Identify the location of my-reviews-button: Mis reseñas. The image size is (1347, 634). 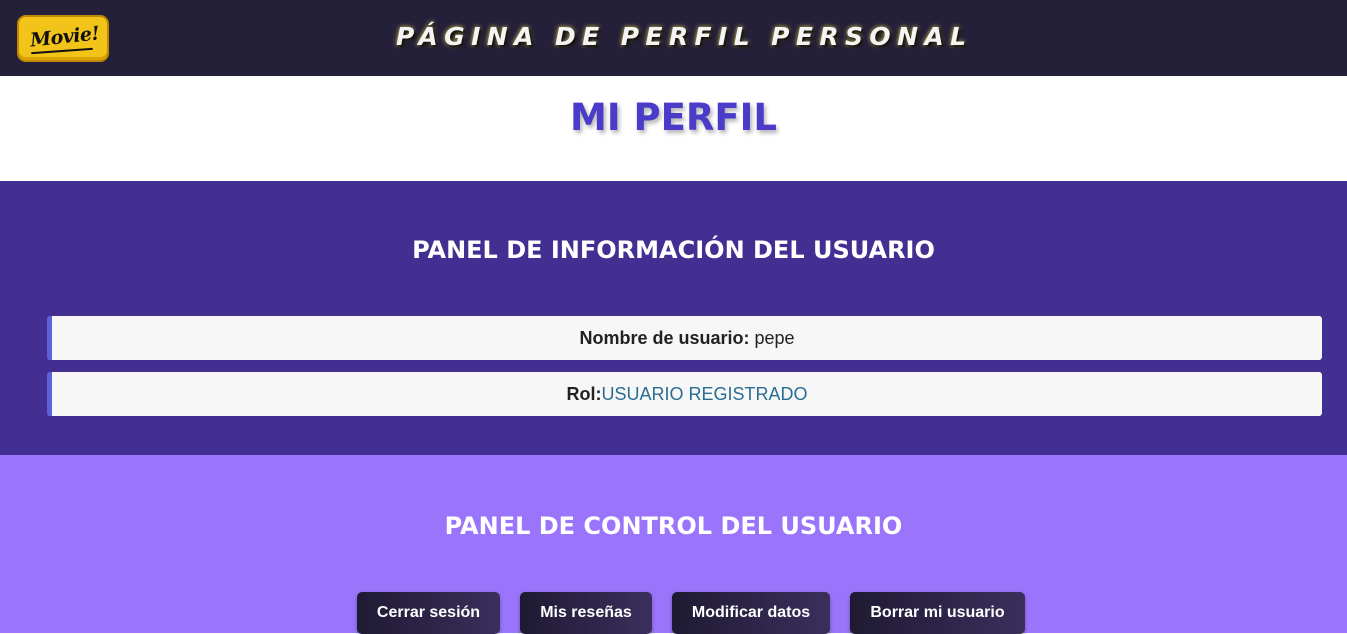
(586, 613).